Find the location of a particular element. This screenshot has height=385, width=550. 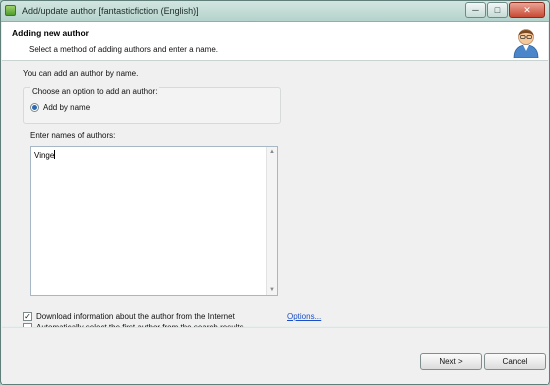

maximize-icon: □ is located at coordinates (497, 10).